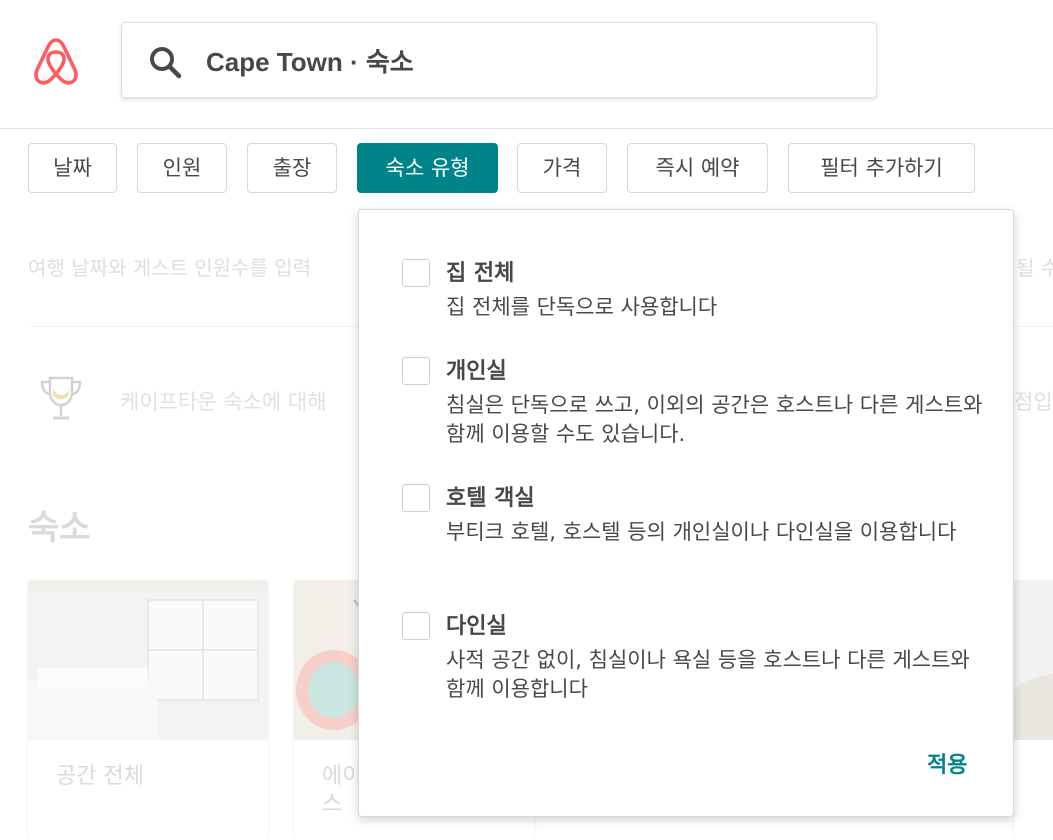 This screenshot has height=840, width=1053. What do you see at coordinates (416, 273) in the screenshot?
I see `checkbox-entire-place` at bounding box center [416, 273].